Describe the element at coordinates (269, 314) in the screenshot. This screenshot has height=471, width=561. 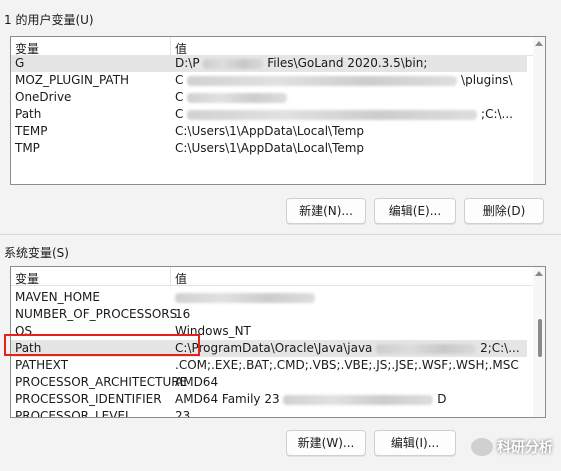
I see `system-var-row: NUMBER_OF_PROCESSORS 16` at that location.